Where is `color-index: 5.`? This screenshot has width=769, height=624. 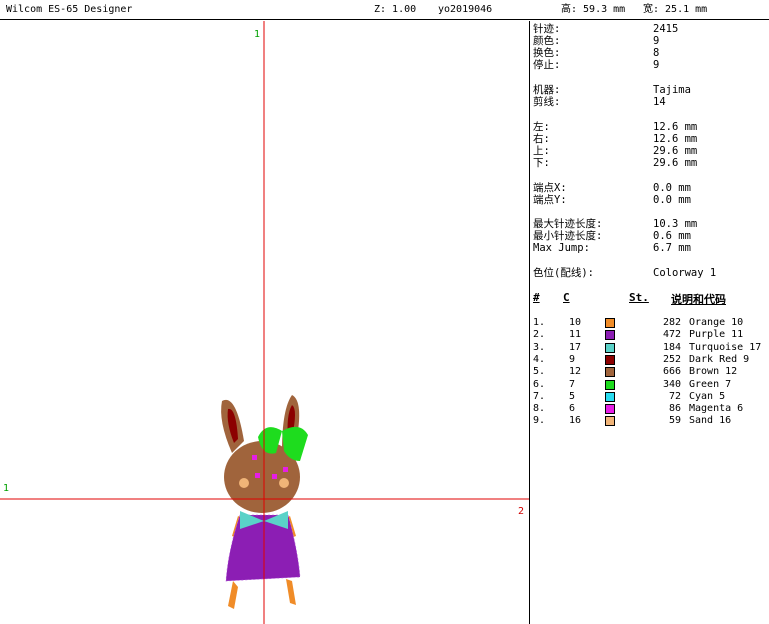
color-index: 5. is located at coordinates (539, 372).